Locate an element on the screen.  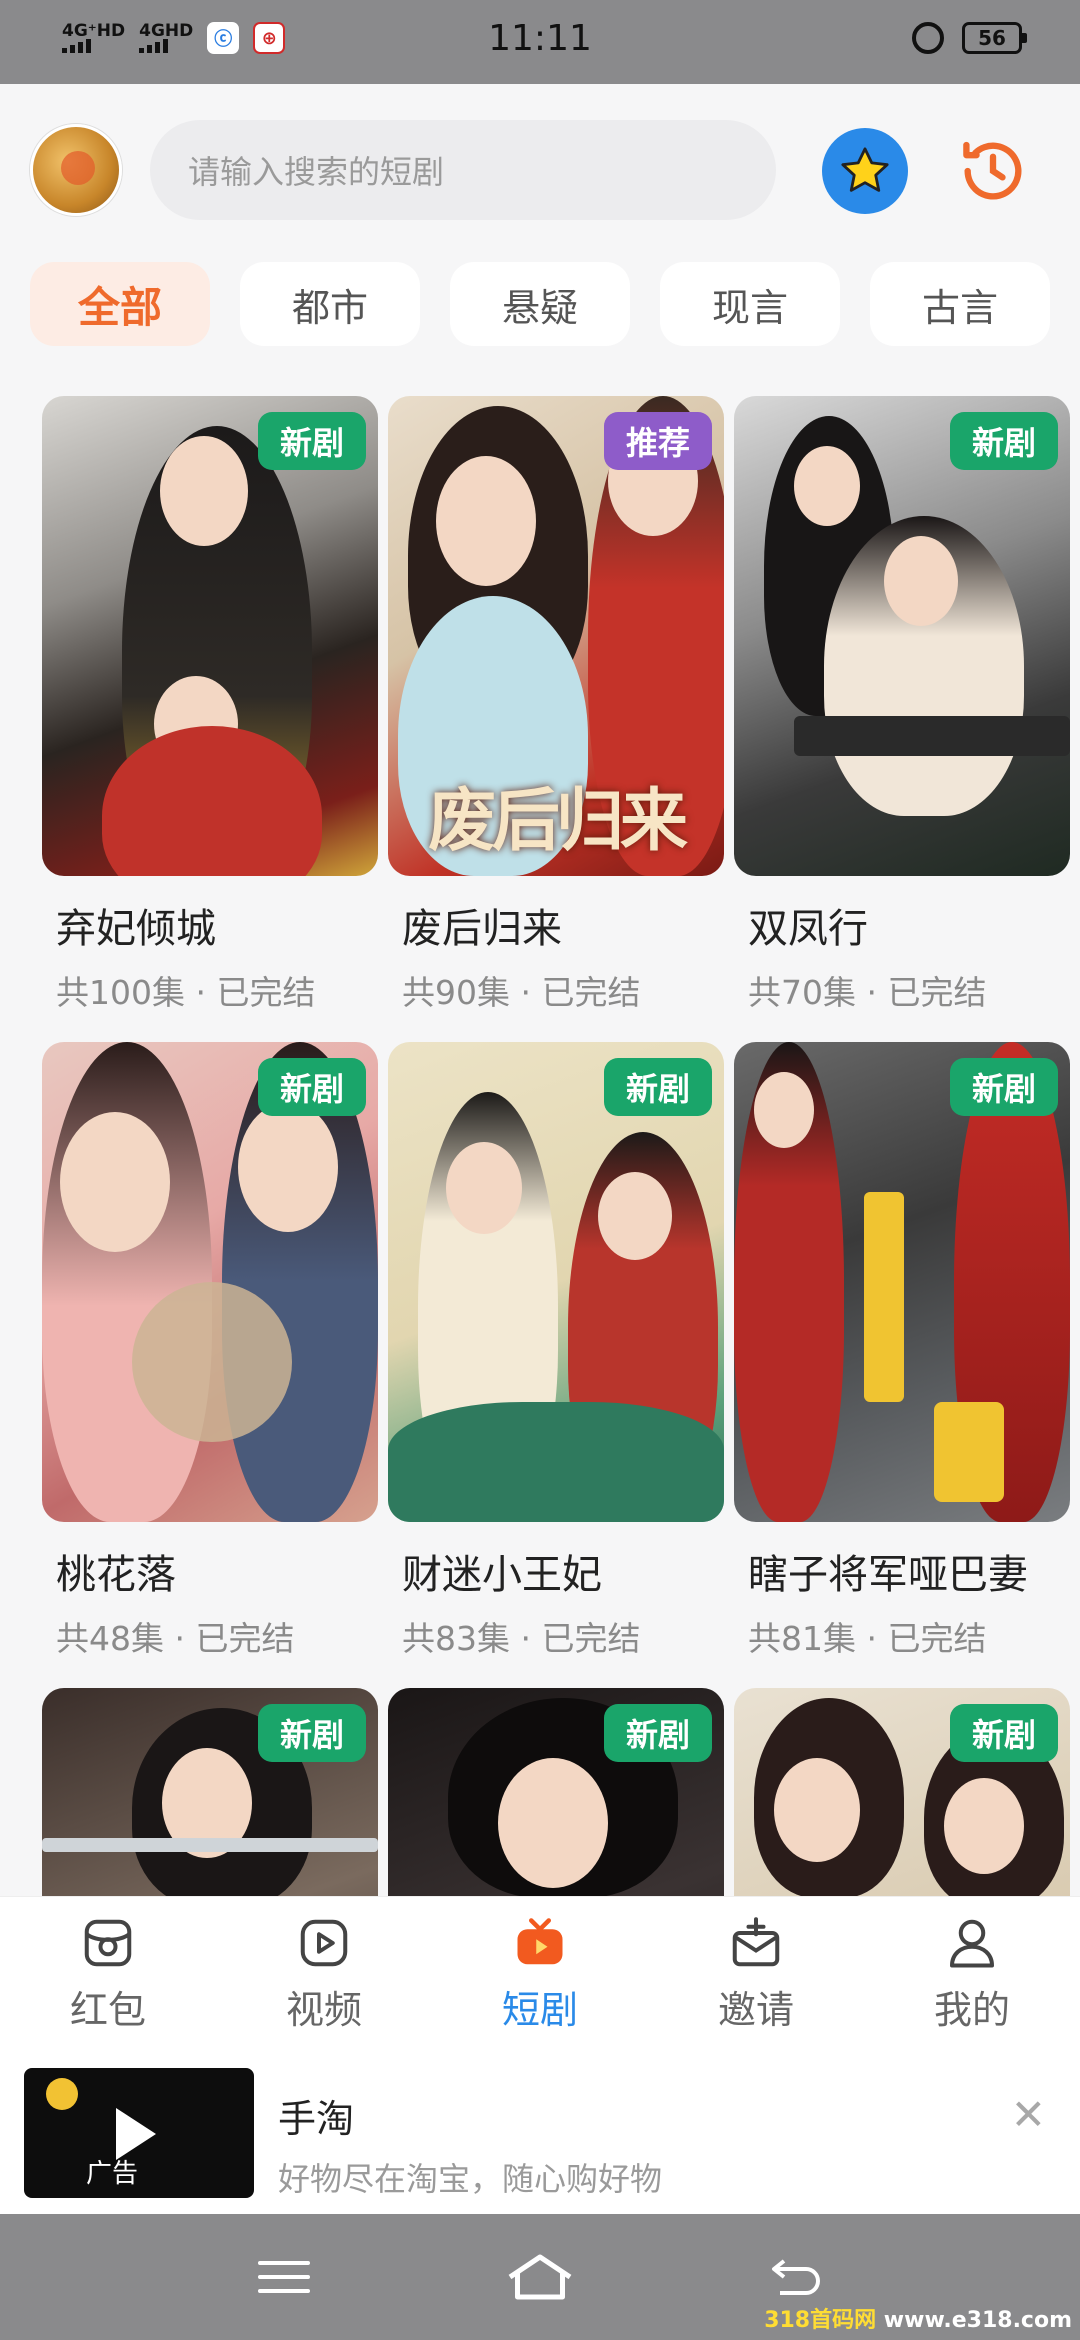
nav-label: 我的 is located at coordinates (971, 2010).